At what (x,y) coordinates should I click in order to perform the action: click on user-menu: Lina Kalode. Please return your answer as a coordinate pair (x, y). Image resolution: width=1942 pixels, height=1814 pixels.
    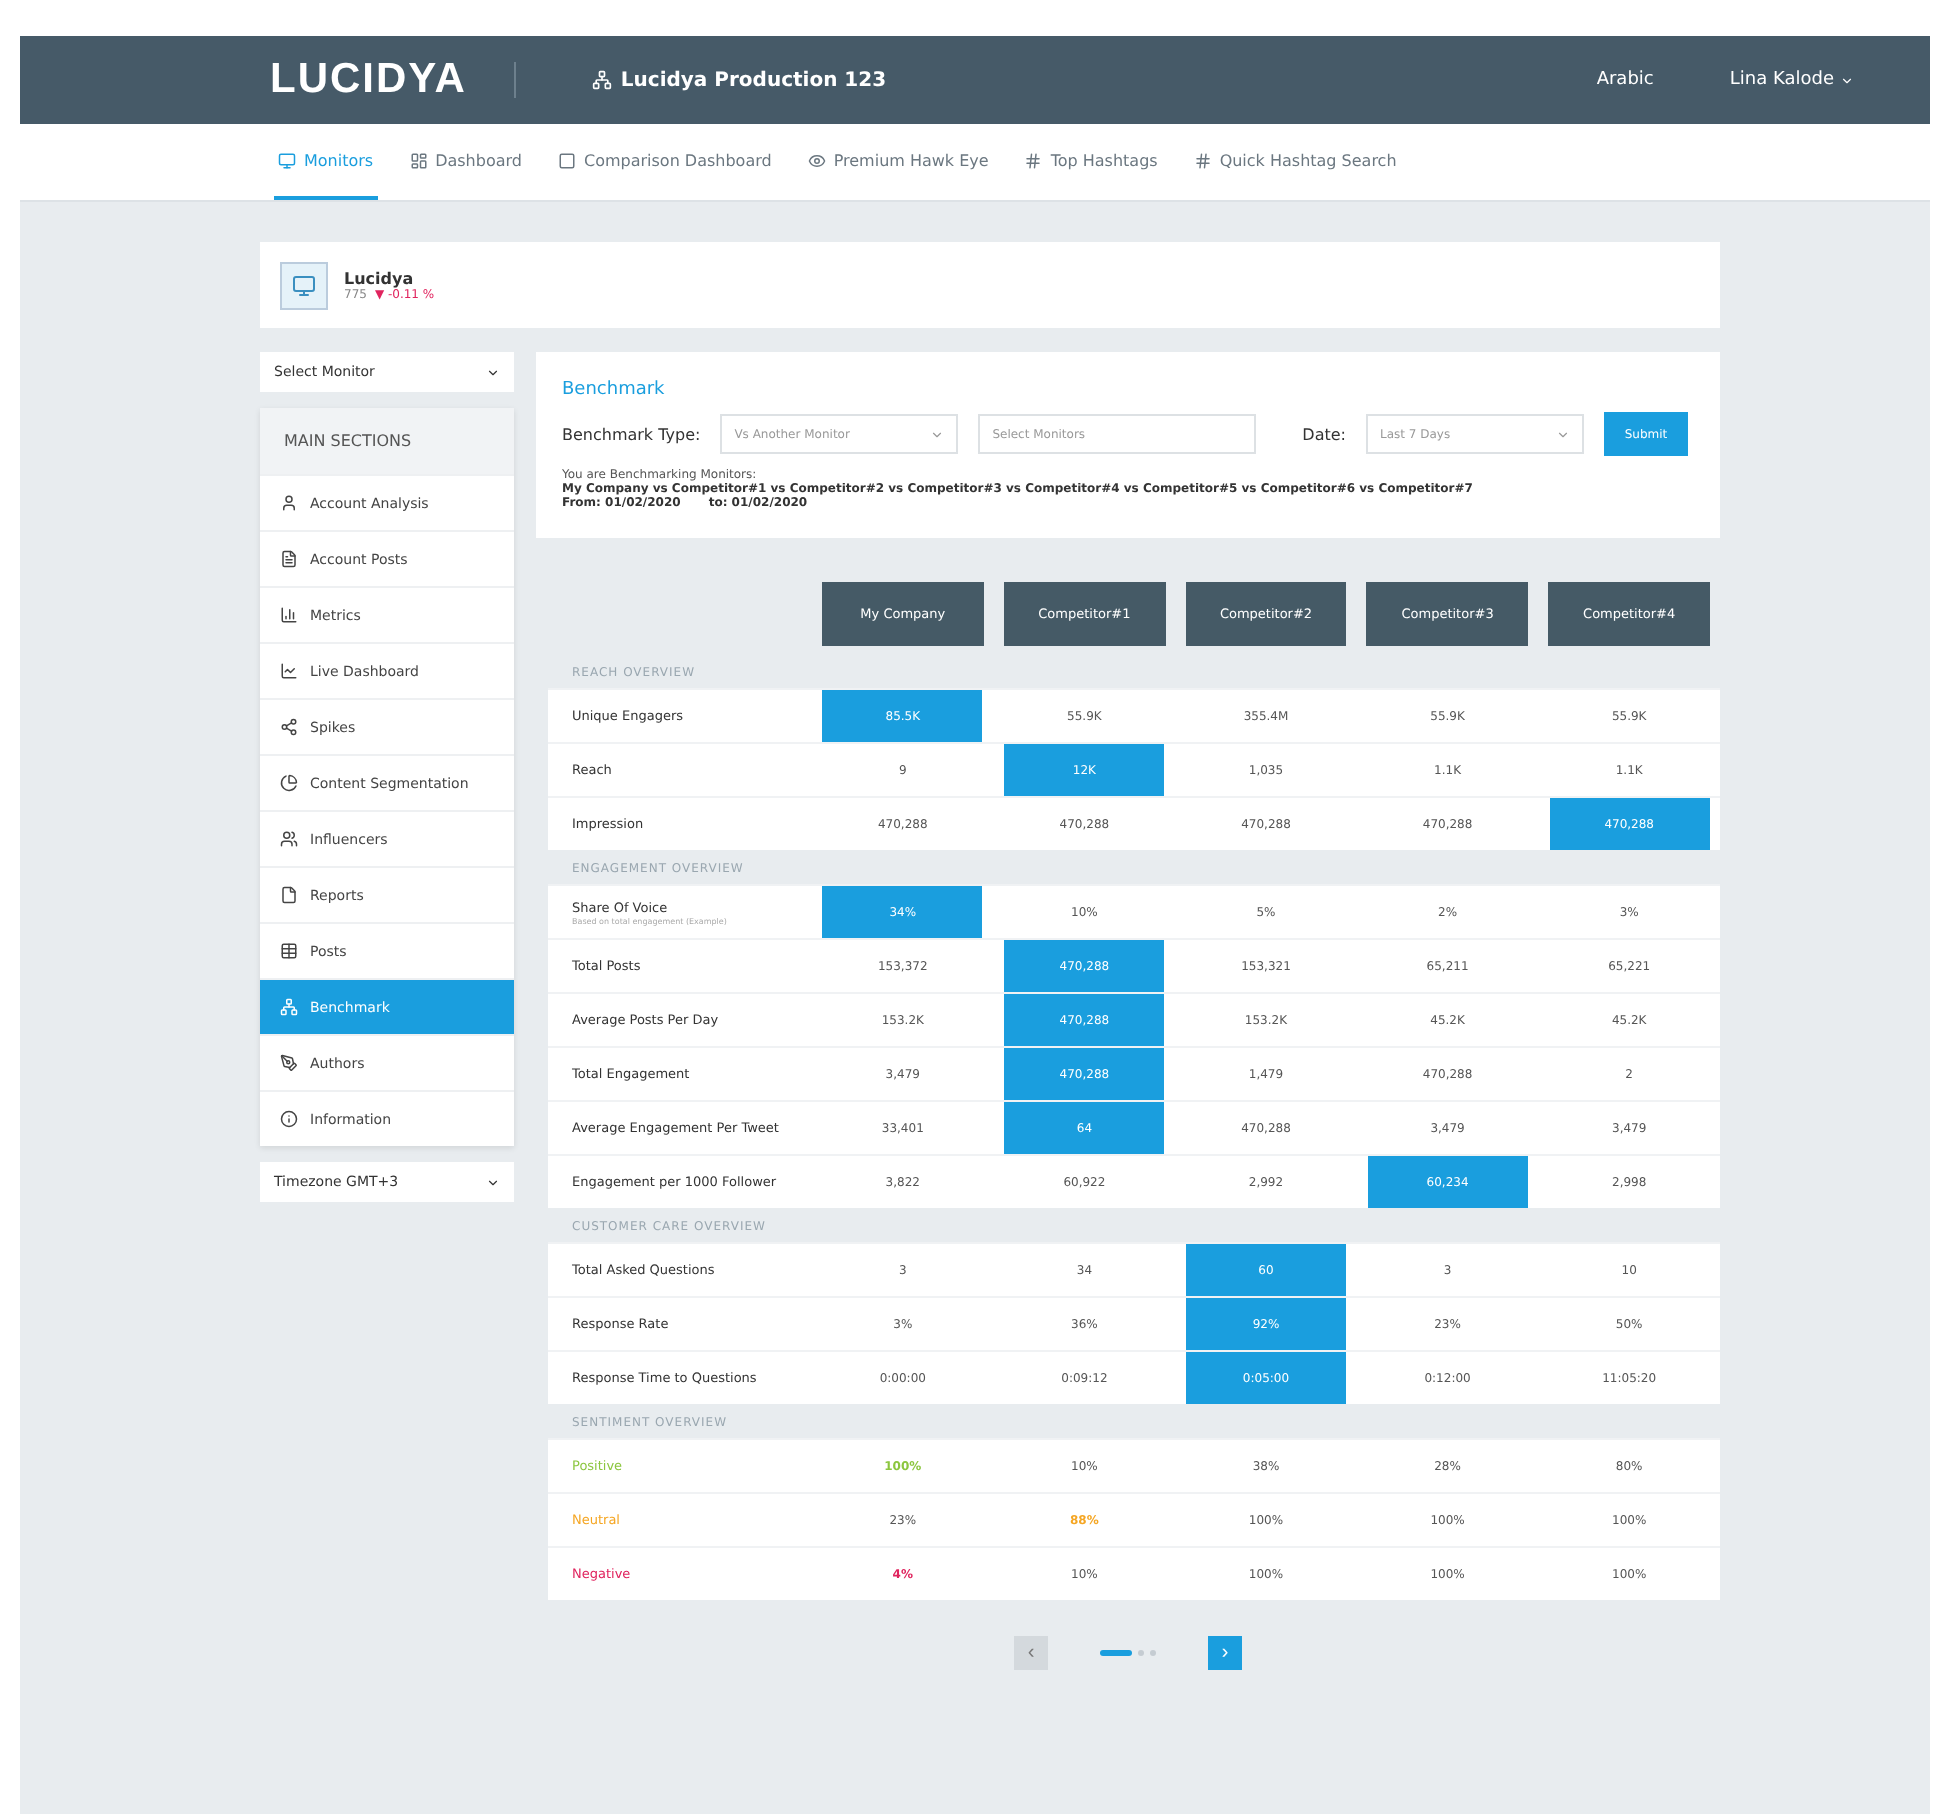
    Looking at the image, I should click on (1791, 80).